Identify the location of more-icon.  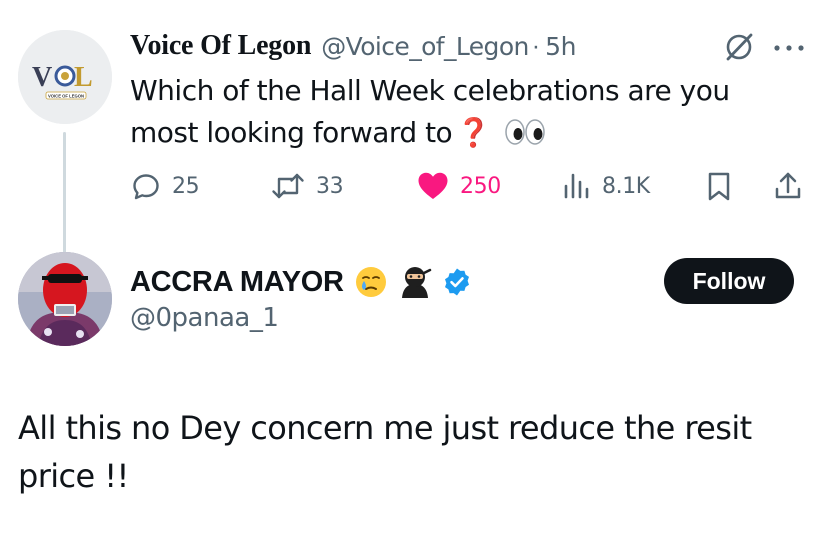
(789, 48).